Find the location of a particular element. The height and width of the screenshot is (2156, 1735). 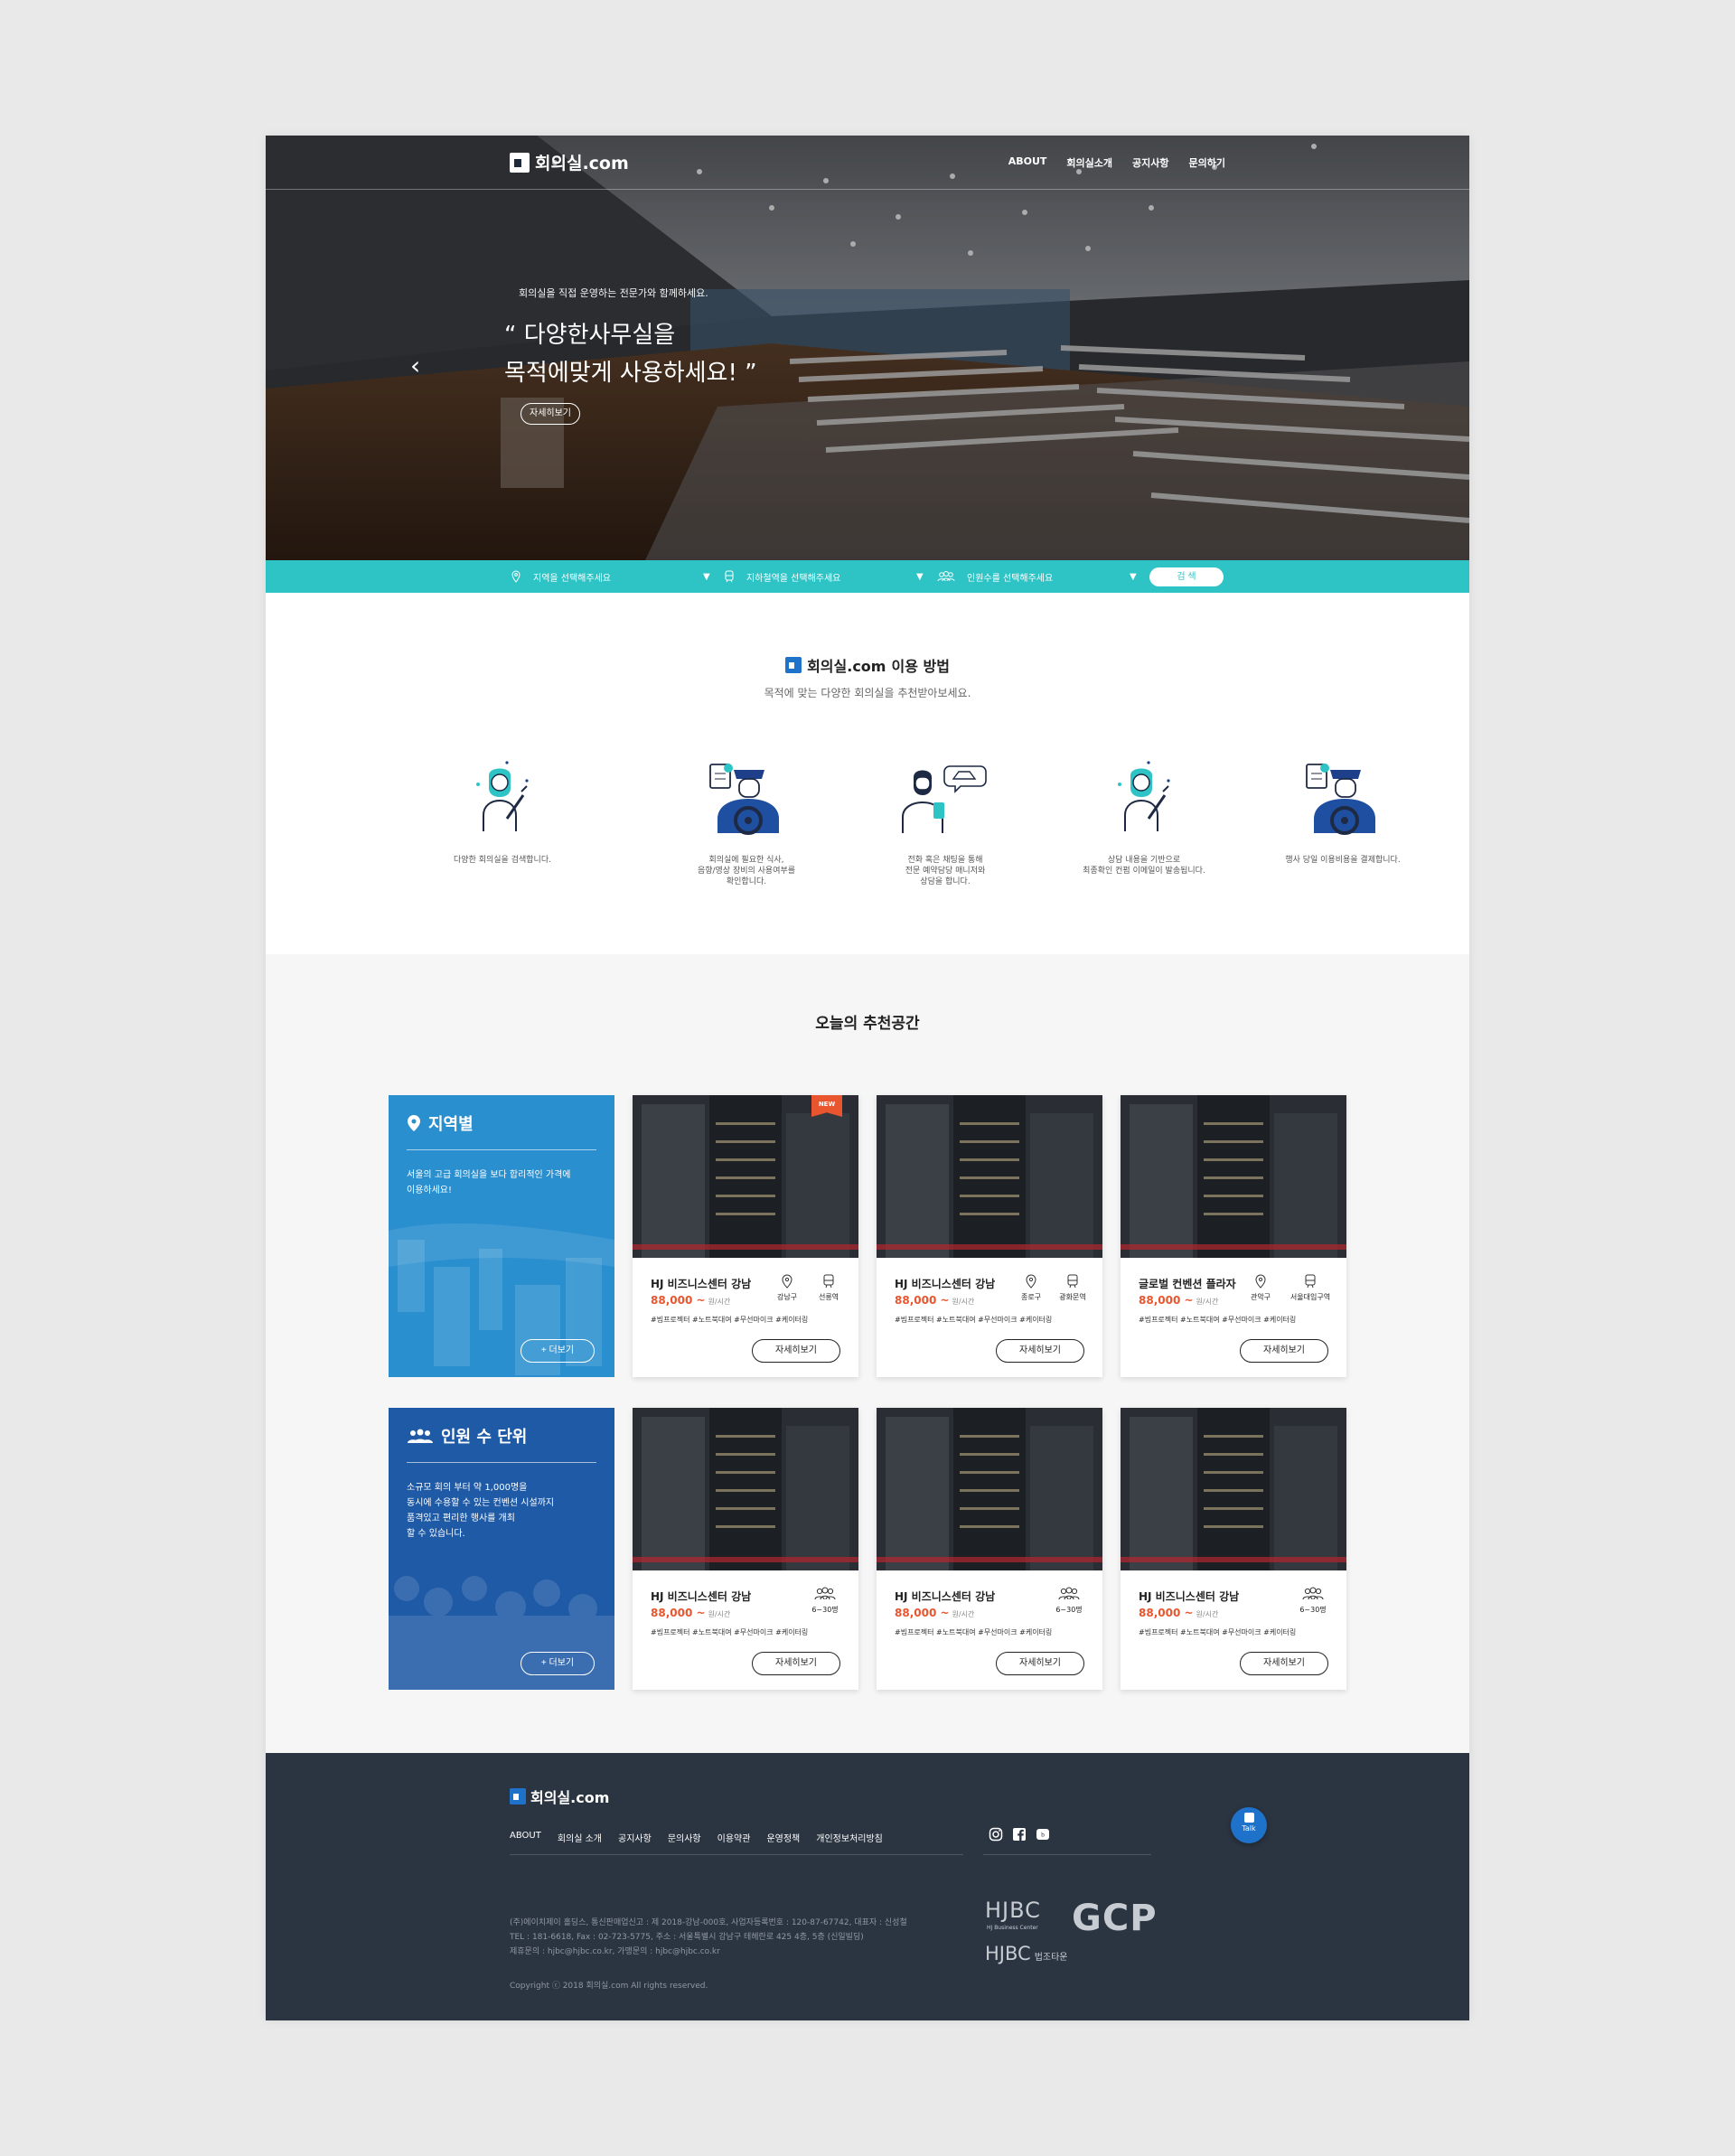

space-price: 88,000 ~ 원/시간 is located at coordinates (935, 1300).